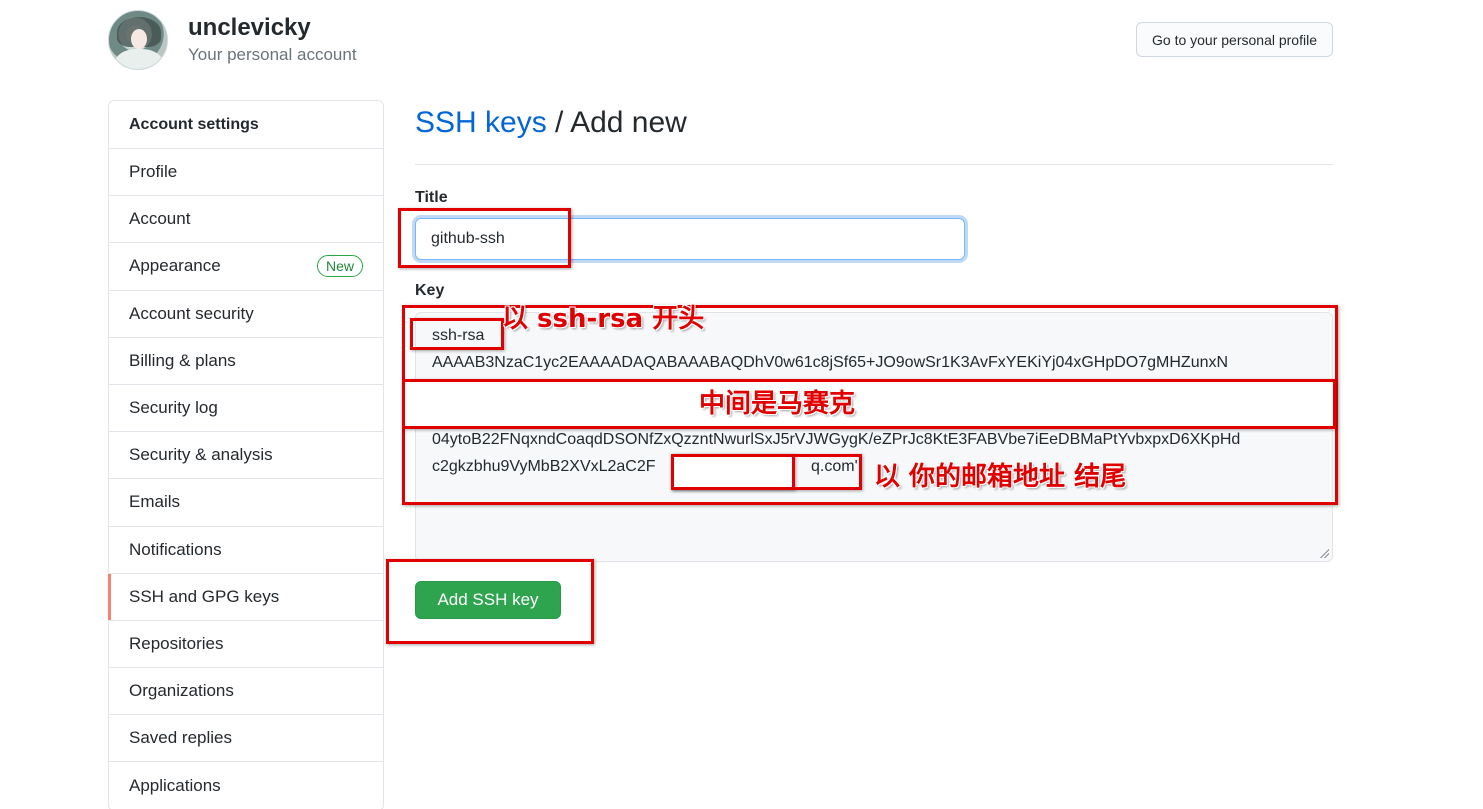  I want to click on page-title: SSH keys / Add new, so click(551, 123).